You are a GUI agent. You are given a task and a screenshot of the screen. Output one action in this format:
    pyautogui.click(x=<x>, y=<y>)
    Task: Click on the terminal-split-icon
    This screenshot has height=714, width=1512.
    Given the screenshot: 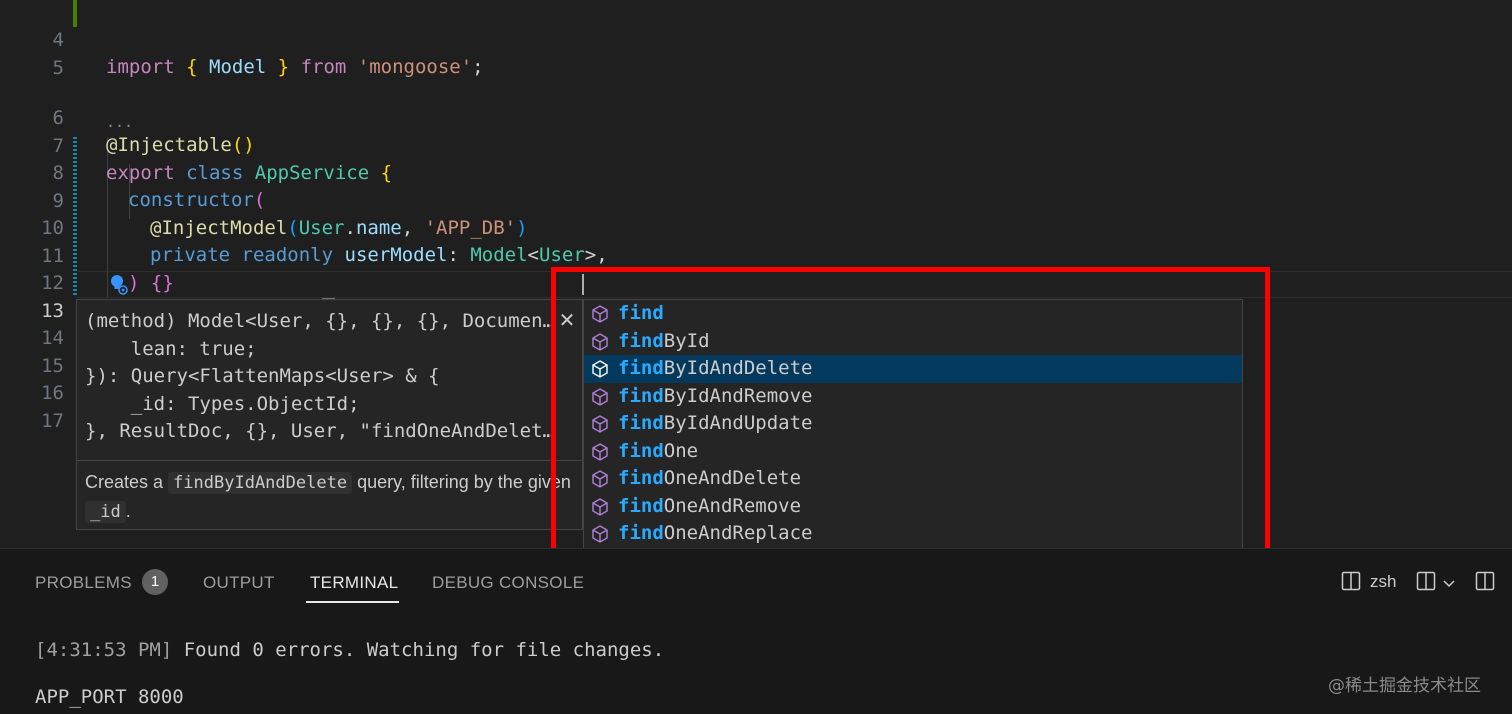 What is the action you would take?
    pyautogui.click(x=1351, y=583)
    